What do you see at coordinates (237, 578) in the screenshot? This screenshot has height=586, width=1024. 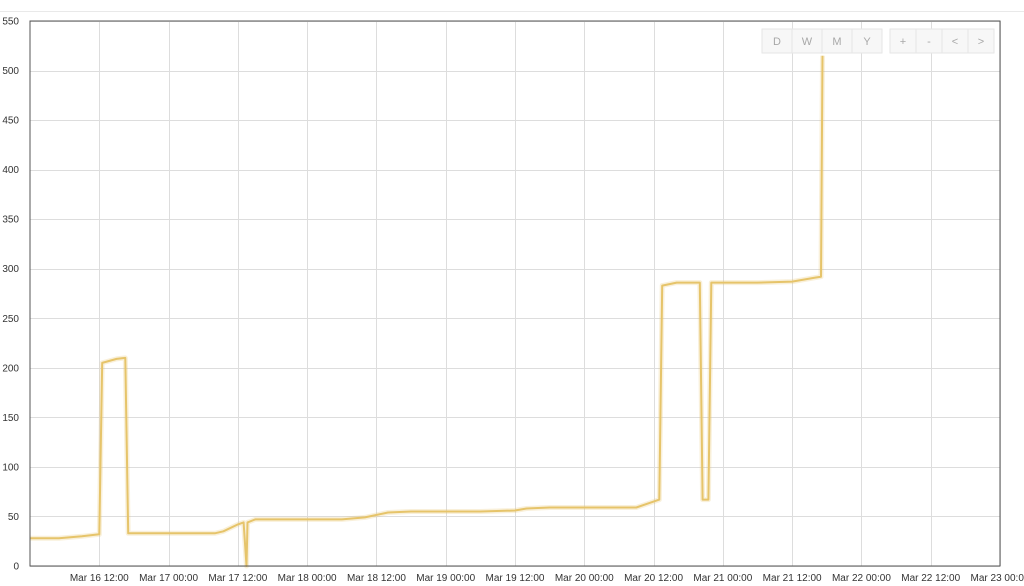 I see `x-tick-label: Mar 17 12:00` at bounding box center [237, 578].